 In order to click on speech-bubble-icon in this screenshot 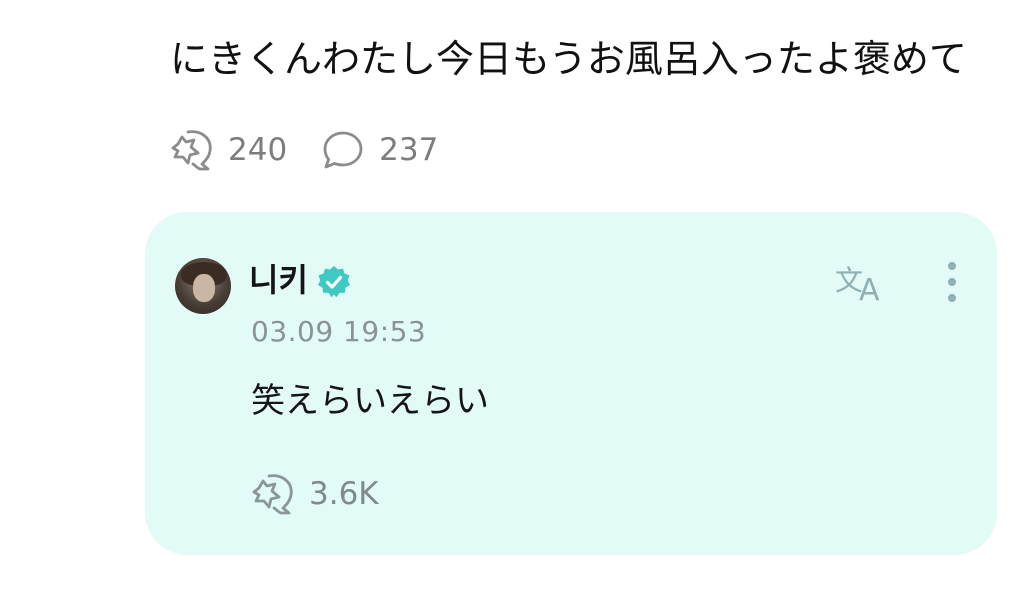, I will do `click(343, 150)`.